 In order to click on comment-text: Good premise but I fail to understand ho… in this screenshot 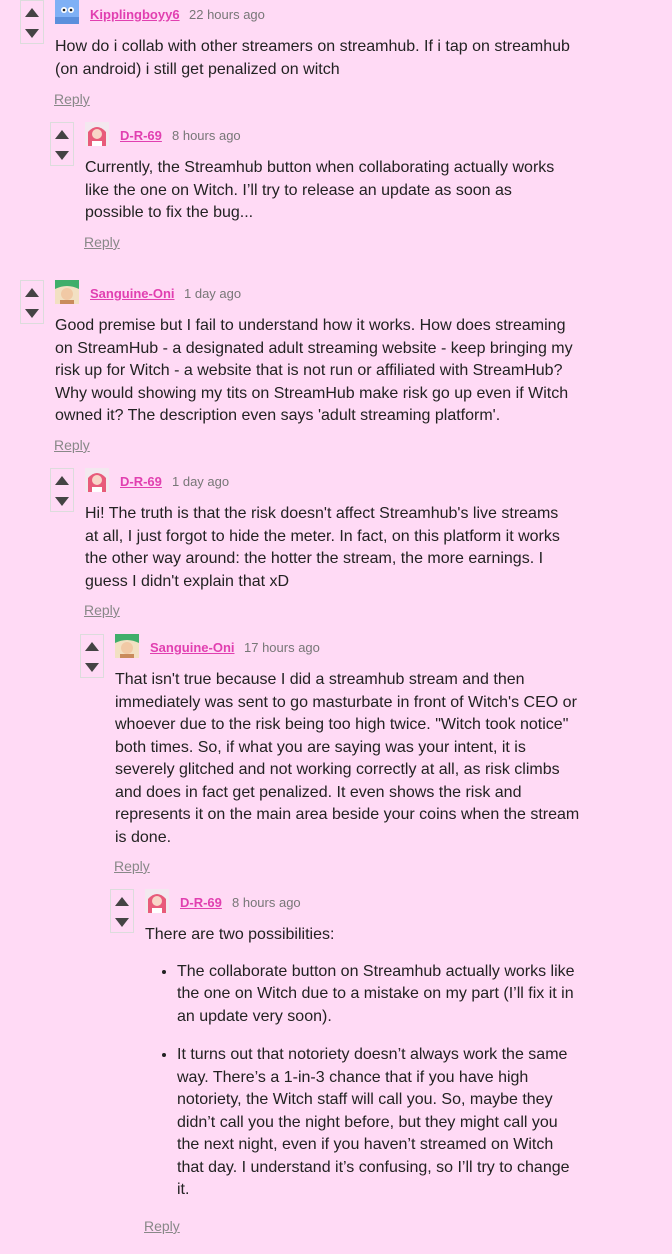, I will do `click(314, 370)`.